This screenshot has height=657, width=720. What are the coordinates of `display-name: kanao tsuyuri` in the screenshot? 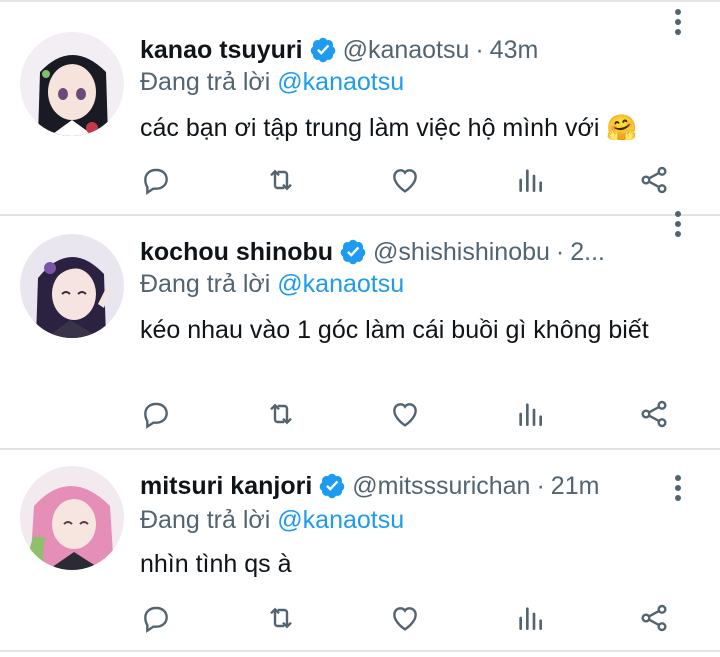 It's located at (221, 50).